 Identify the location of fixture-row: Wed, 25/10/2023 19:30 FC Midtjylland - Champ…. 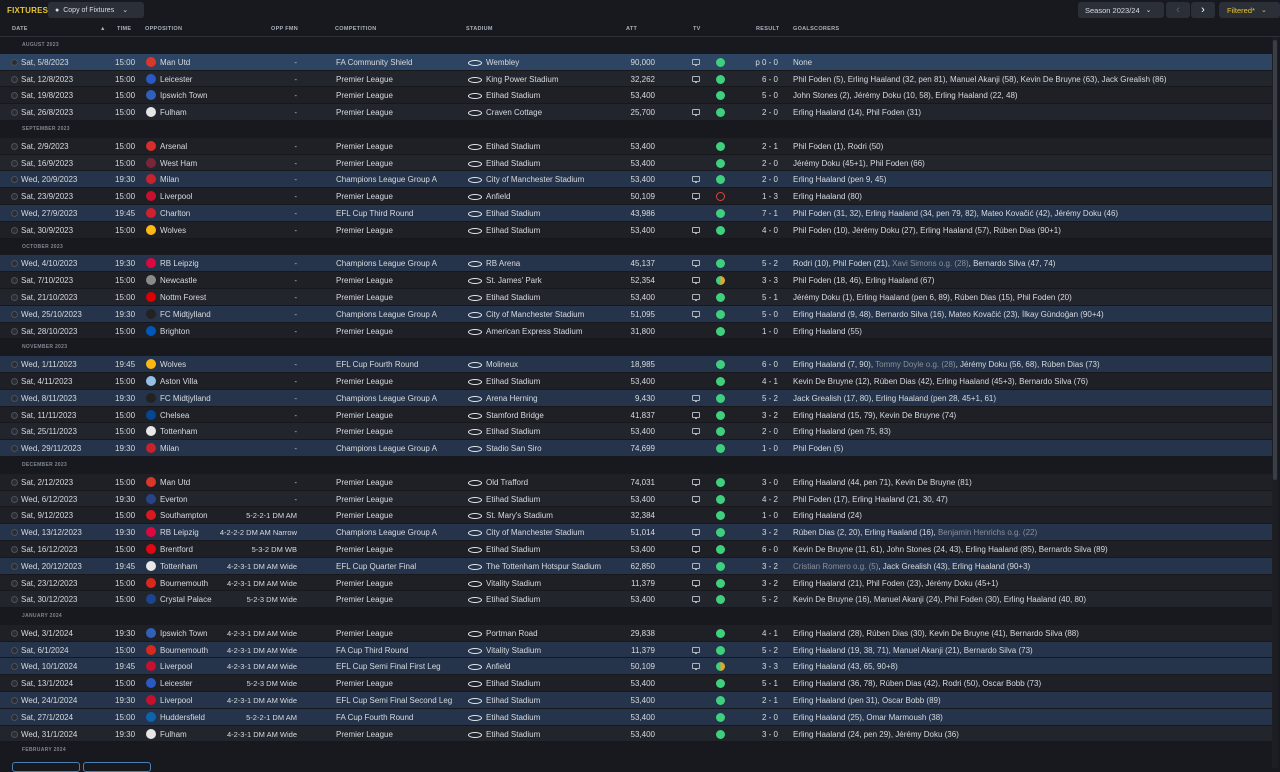
(636, 314).